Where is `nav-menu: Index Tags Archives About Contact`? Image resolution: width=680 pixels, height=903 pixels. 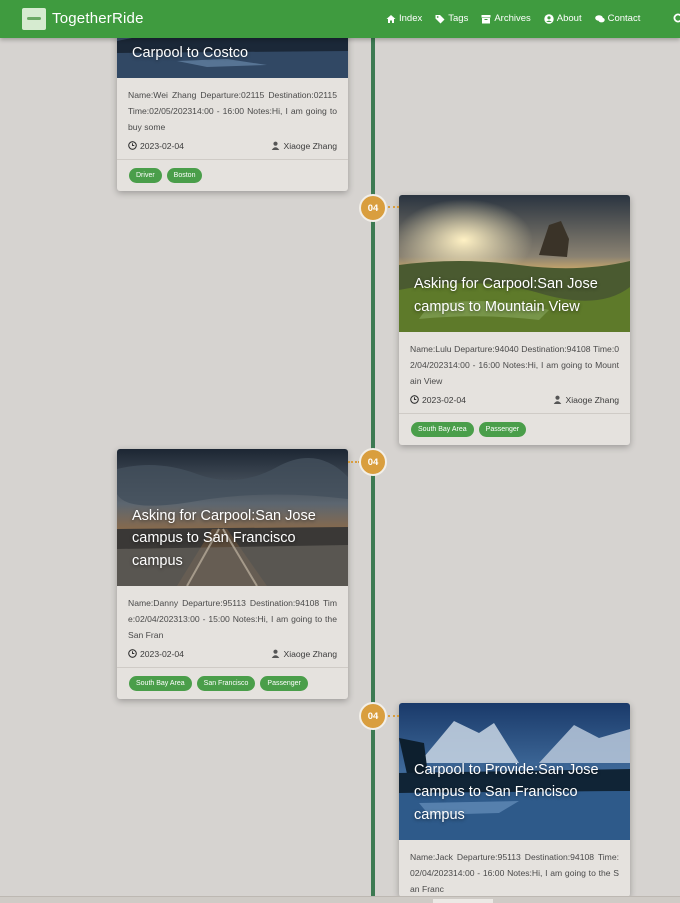
nav-menu: Index Tags Archives About Contact is located at coordinates (519, 18).